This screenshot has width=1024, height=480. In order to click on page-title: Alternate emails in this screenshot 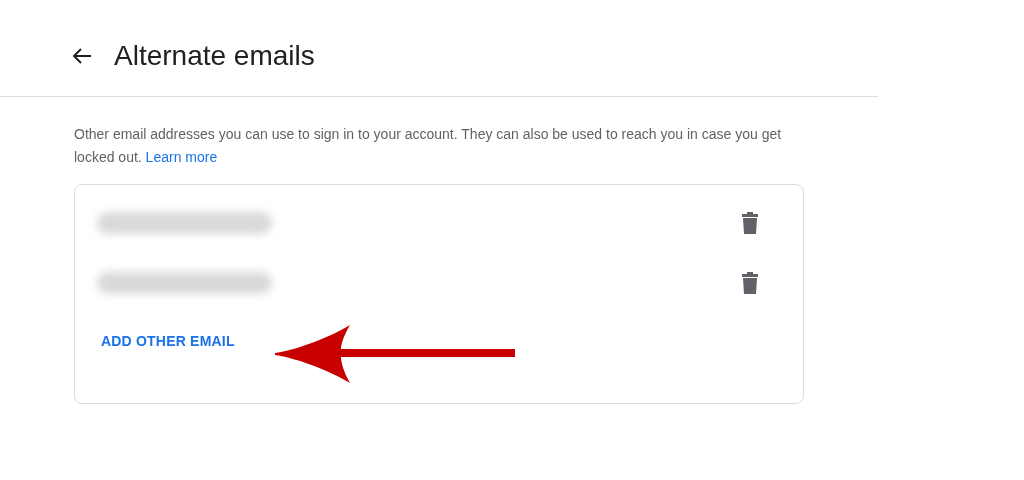, I will do `click(214, 56)`.